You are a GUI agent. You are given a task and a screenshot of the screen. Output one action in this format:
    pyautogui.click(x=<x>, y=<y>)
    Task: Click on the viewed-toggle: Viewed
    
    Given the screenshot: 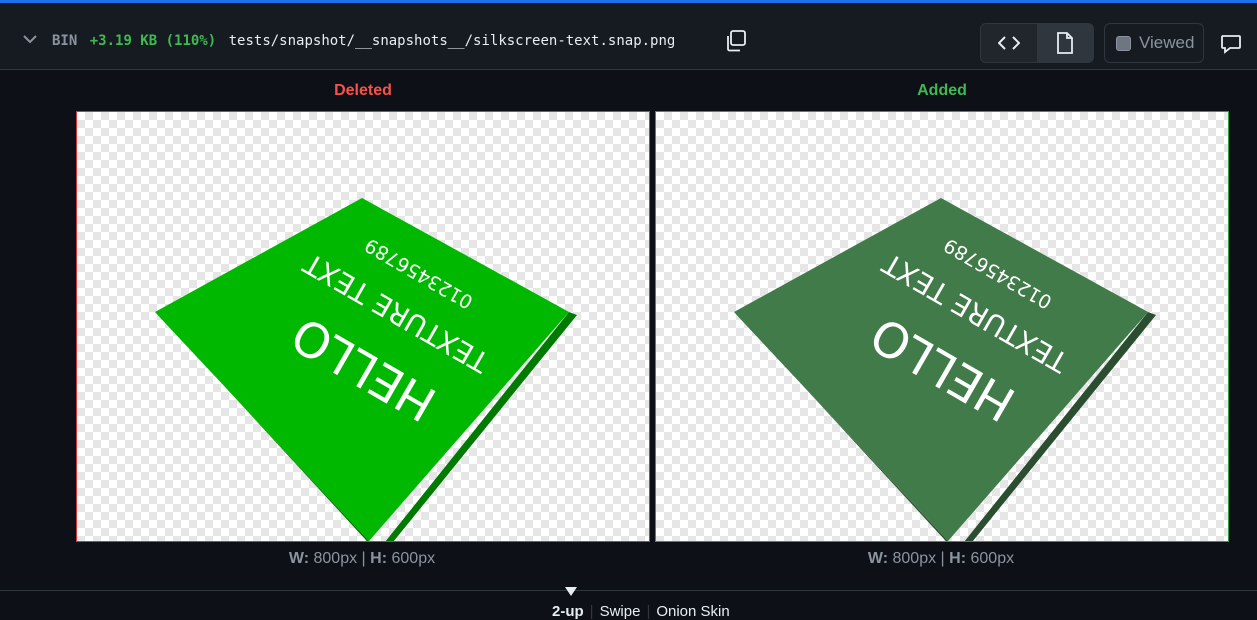 What is the action you would take?
    pyautogui.click(x=1154, y=43)
    